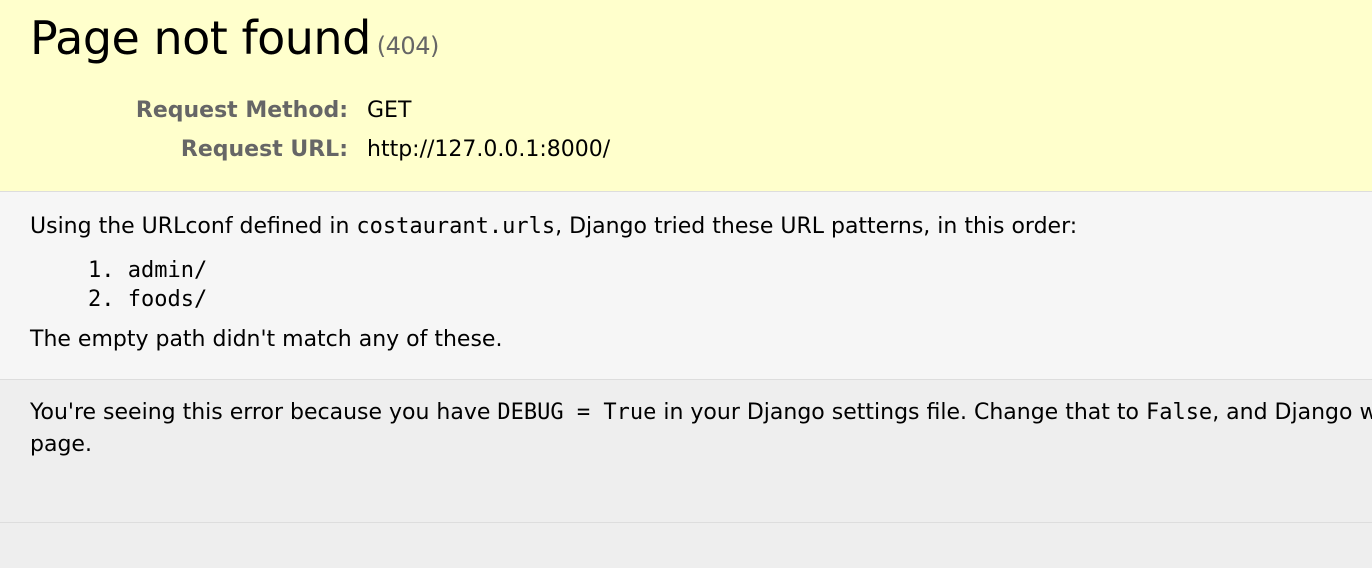  What do you see at coordinates (101, 270) in the screenshot?
I see `url-pattern-number: 1.` at bounding box center [101, 270].